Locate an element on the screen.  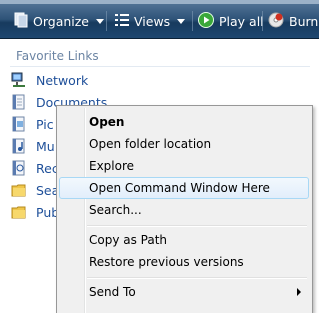
play-all-button: Play all is located at coordinates (231, 21).